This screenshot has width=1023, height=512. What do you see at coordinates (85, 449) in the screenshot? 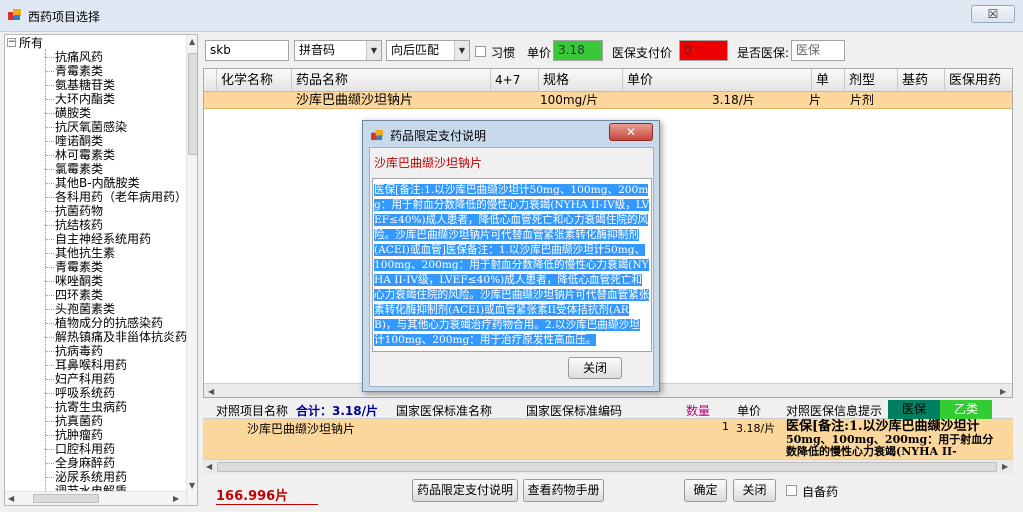
I see `tree-item: 口腔科用药` at bounding box center [85, 449].